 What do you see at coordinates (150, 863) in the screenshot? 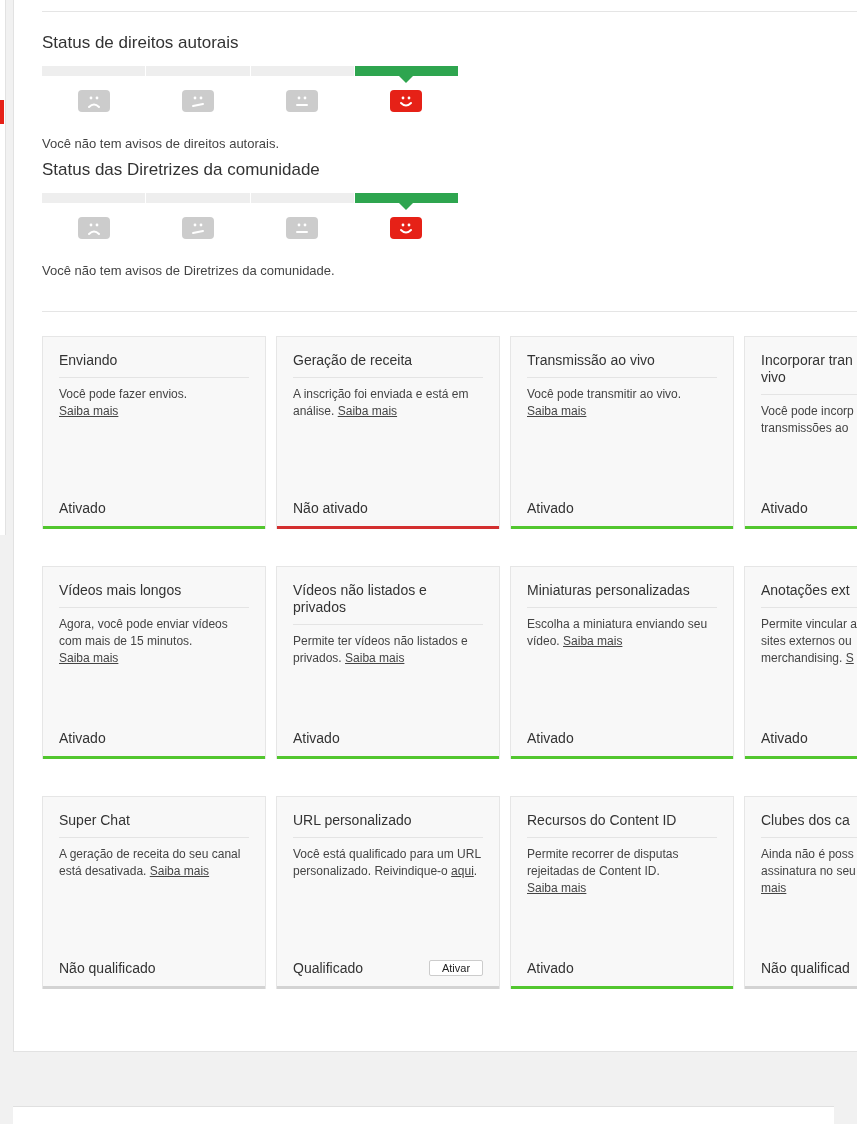
I see `card-description: A geração de receita do seu canal está desativada. Saiba mais` at bounding box center [150, 863].